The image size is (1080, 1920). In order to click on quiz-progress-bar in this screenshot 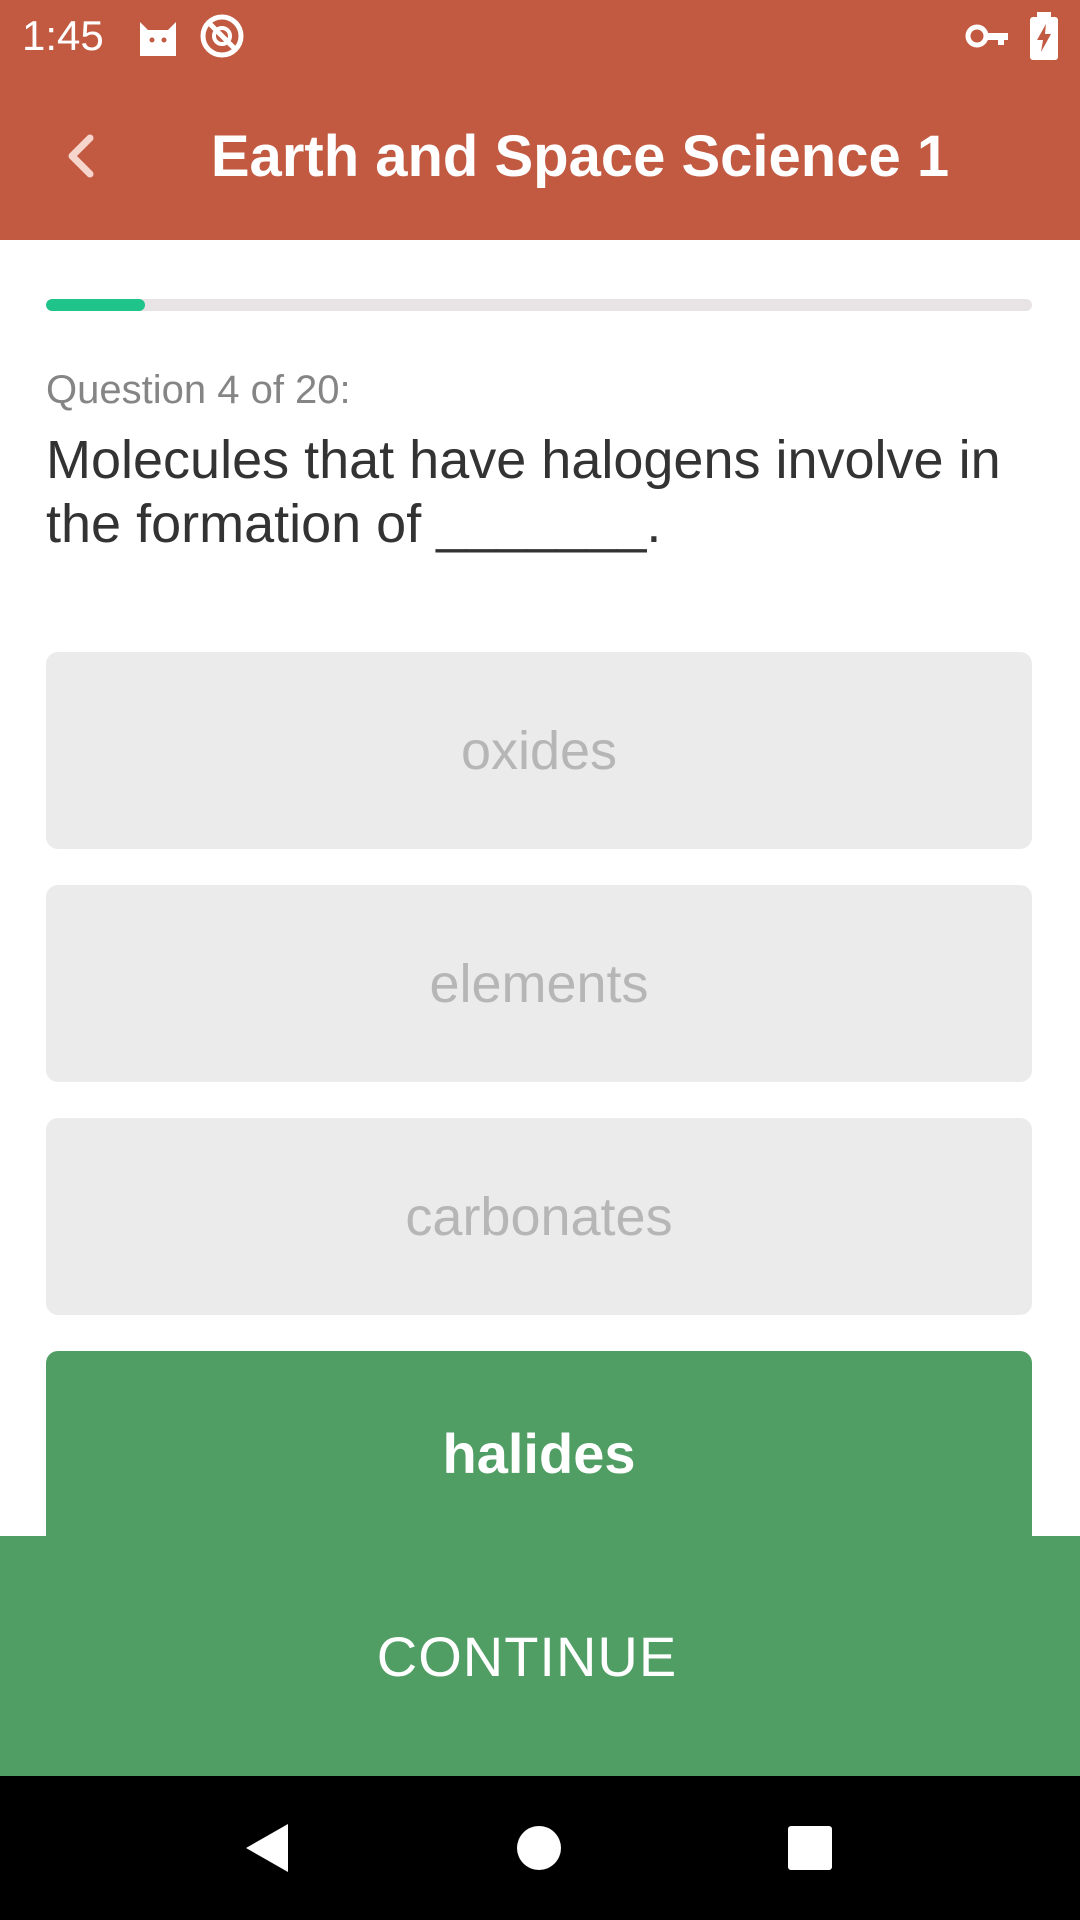, I will do `click(539, 305)`.